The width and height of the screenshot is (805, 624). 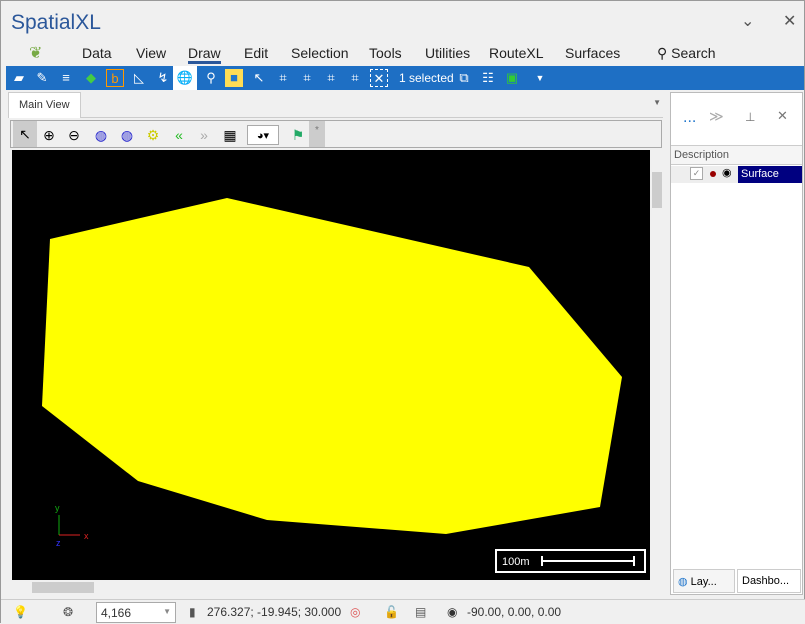 I want to click on pinecone-icon: ❂, so click(x=68, y=612).